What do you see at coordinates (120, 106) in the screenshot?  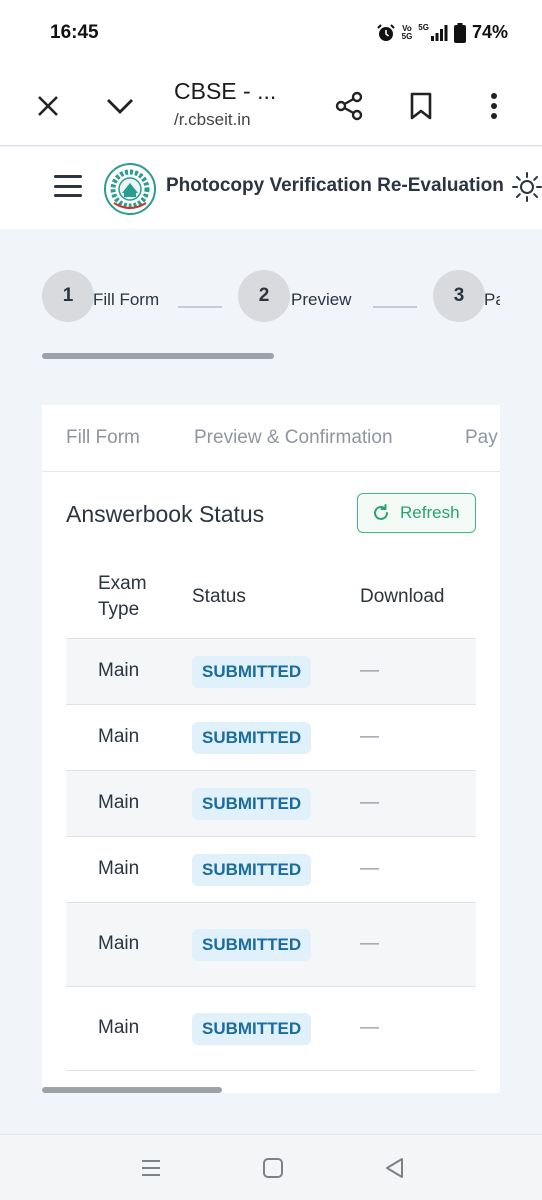 I see `chevron-down-icon` at bounding box center [120, 106].